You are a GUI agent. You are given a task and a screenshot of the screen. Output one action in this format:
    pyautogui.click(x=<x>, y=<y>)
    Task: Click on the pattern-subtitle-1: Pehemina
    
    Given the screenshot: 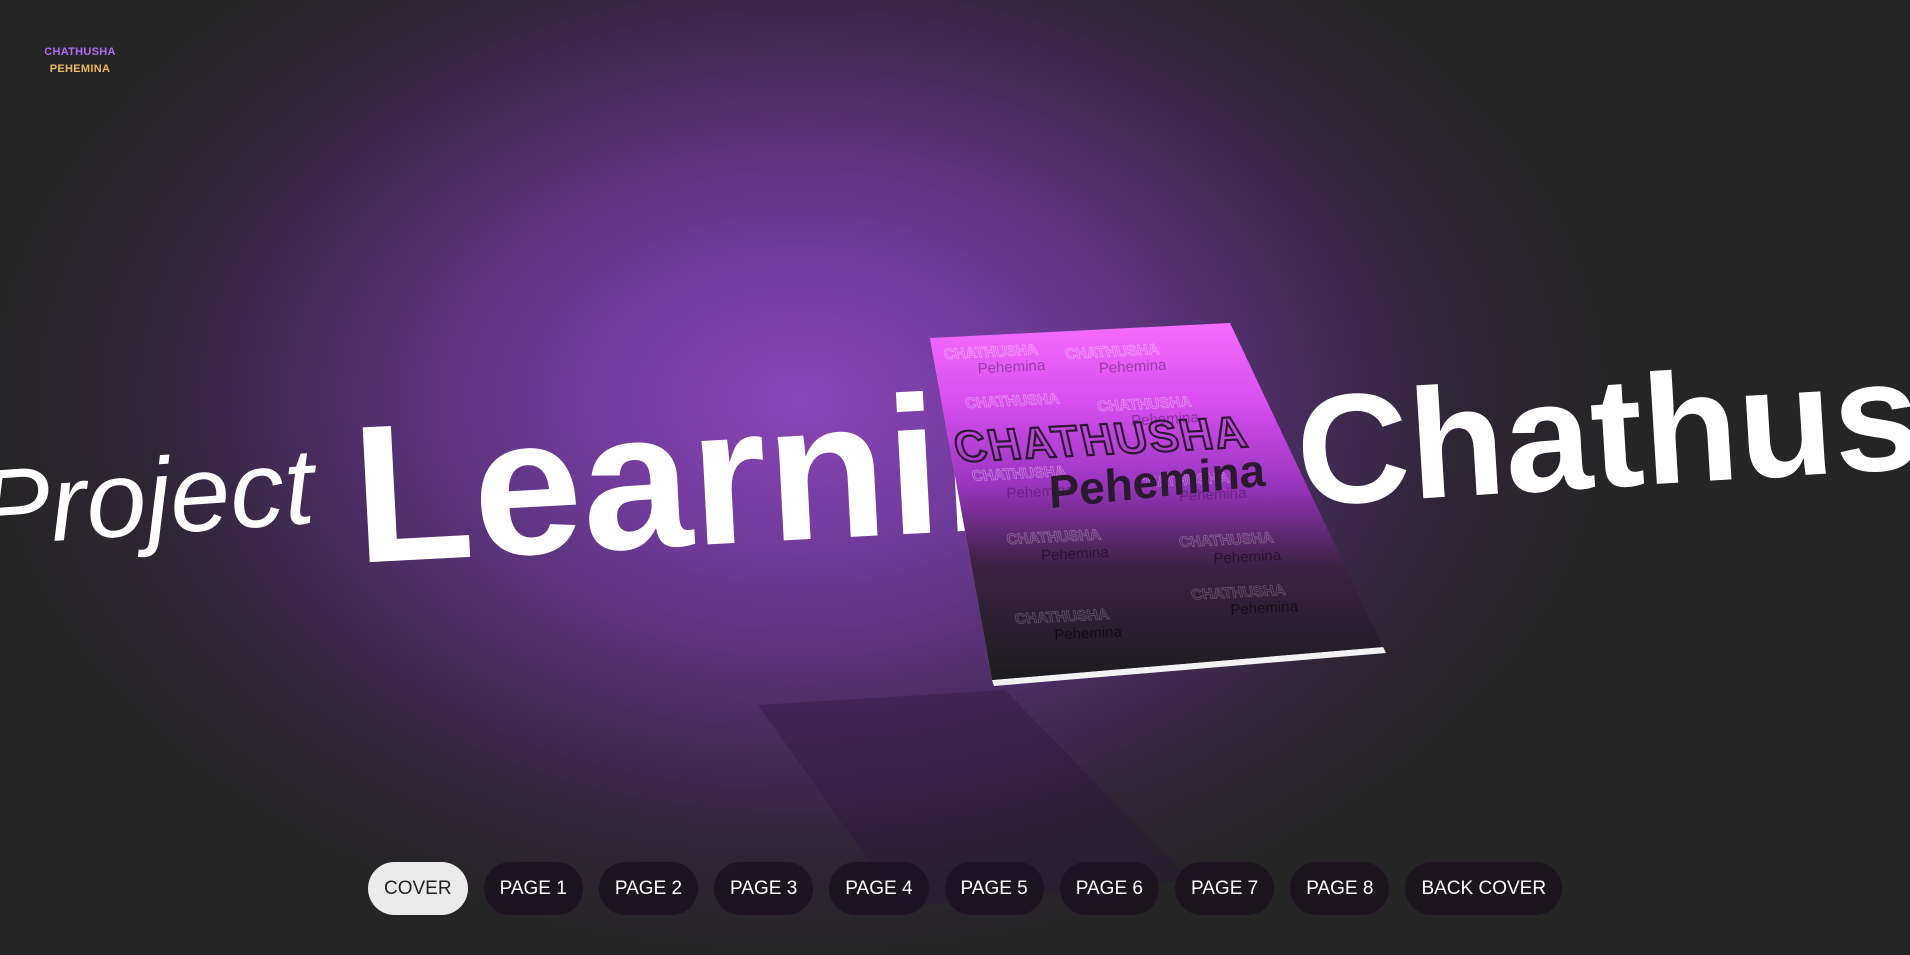 What is the action you would take?
    pyautogui.click(x=1011, y=367)
    